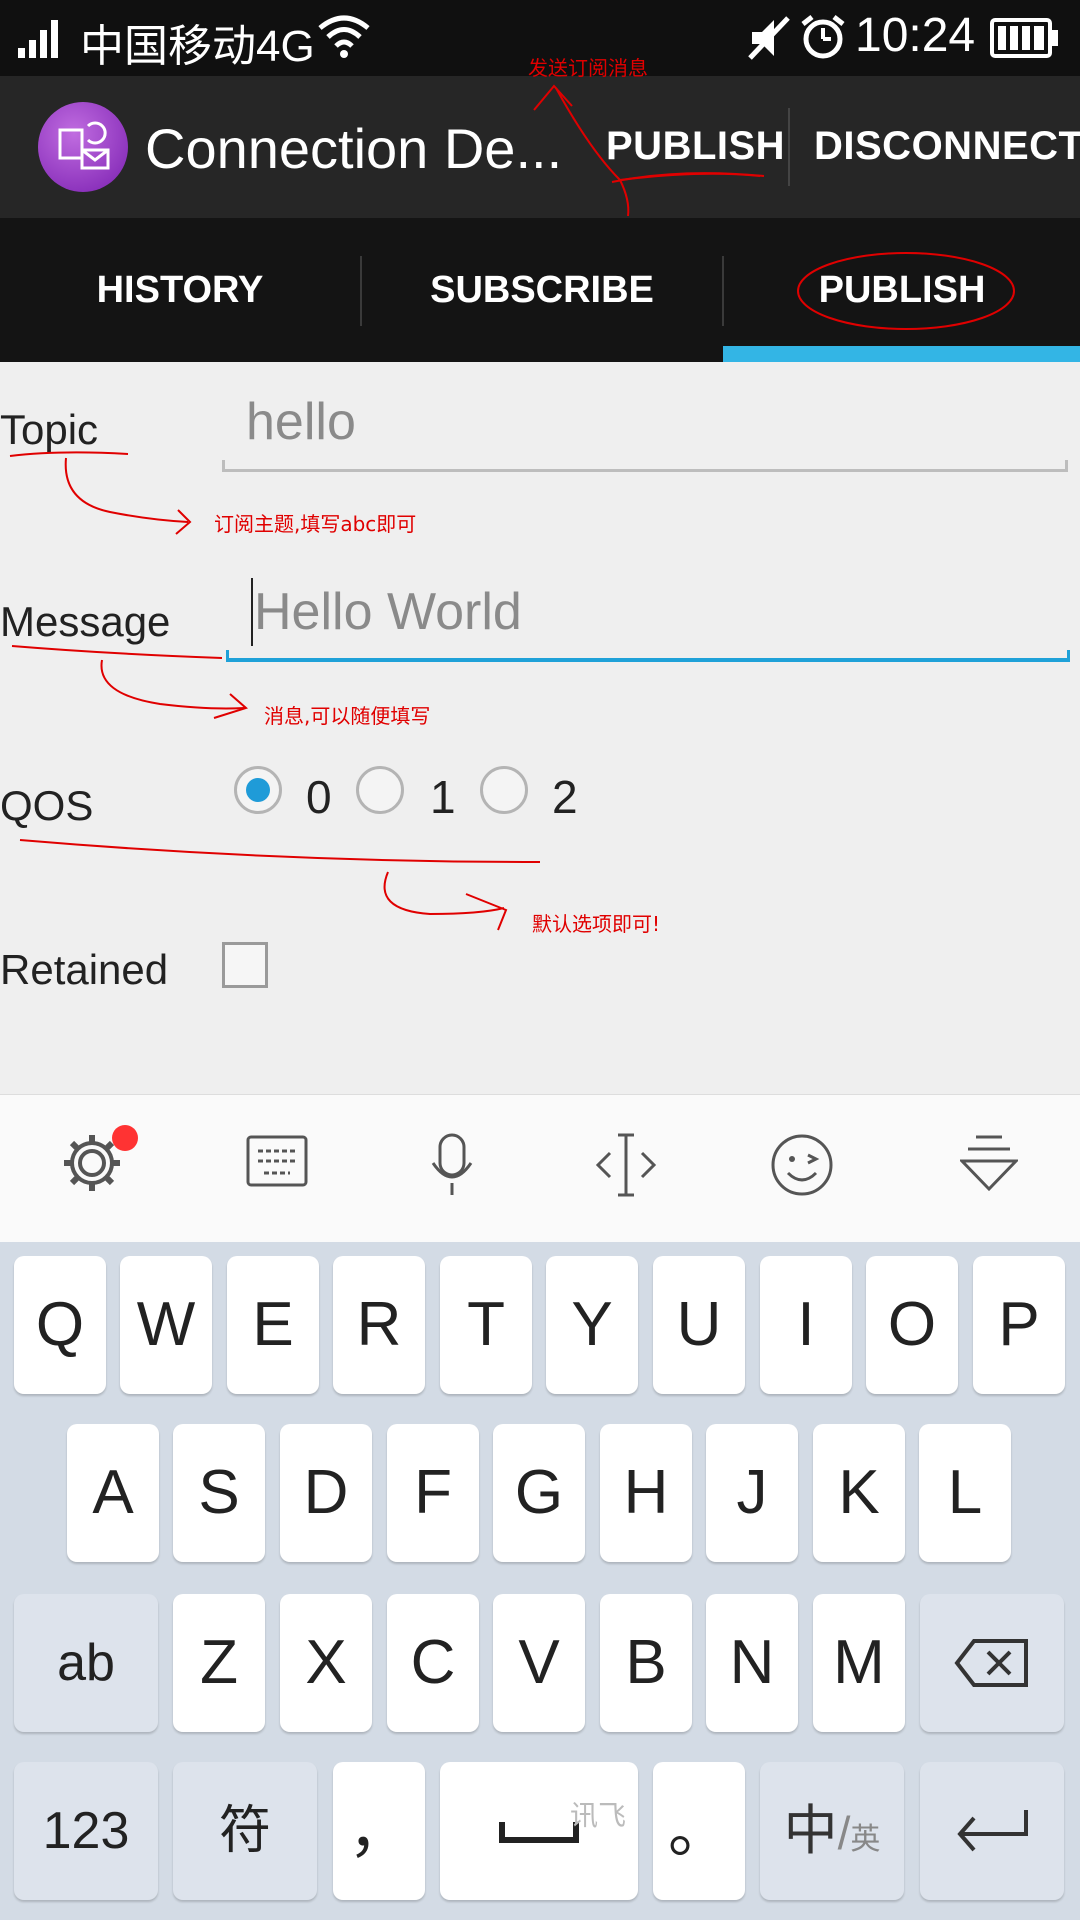 This screenshot has width=1080, height=1920. What do you see at coordinates (125, 1138) in the screenshot?
I see `notification-dot` at bounding box center [125, 1138].